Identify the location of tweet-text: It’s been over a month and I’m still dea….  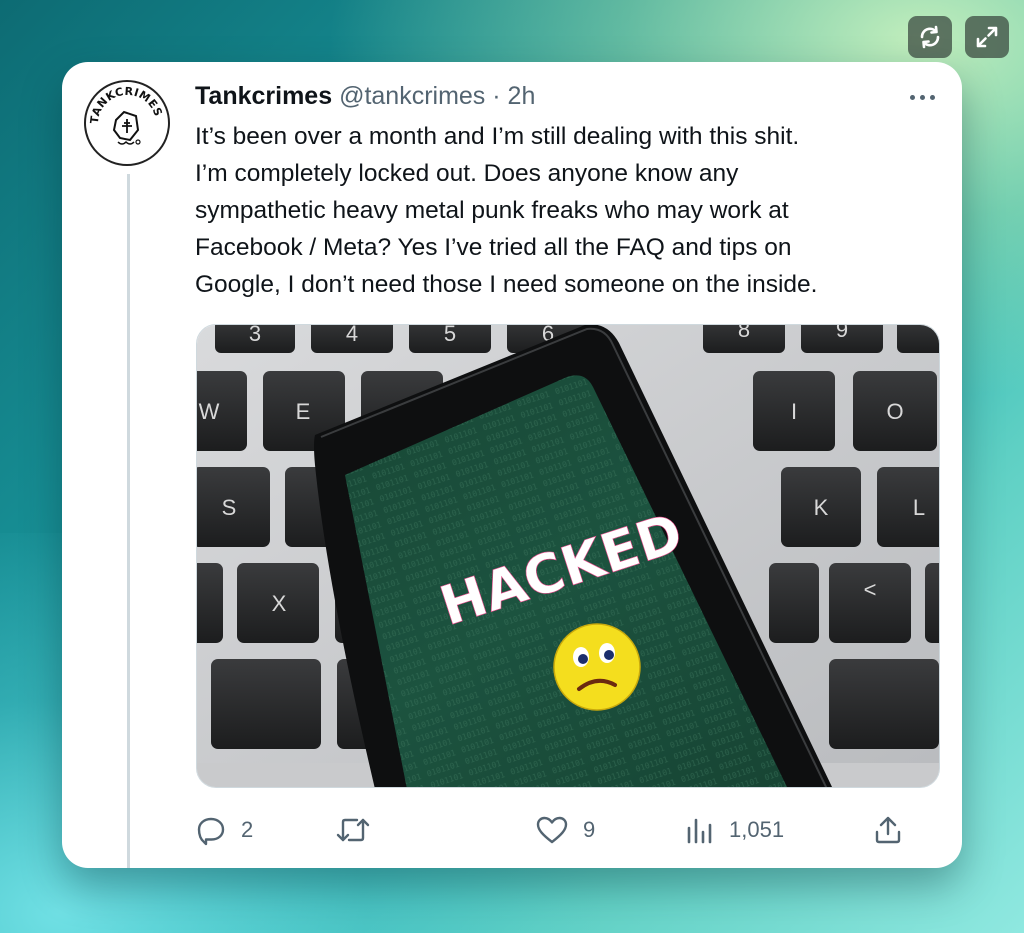
(506, 210).